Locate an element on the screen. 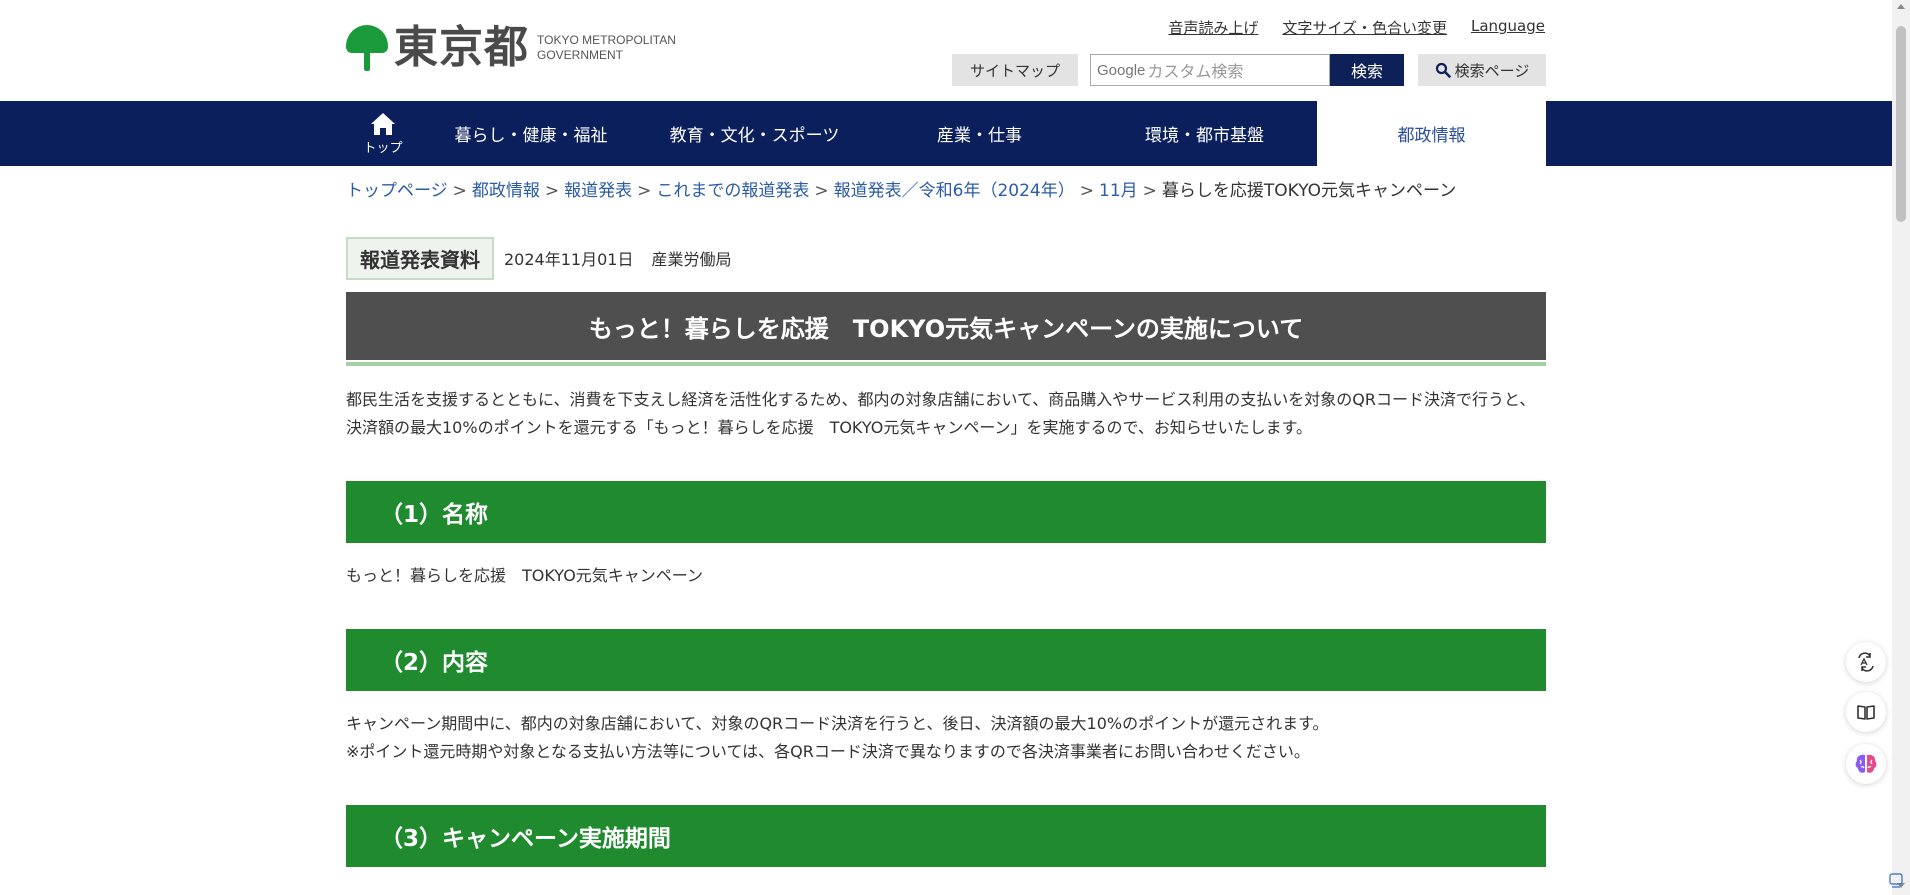 Image resolution: width=1910 pixels, height=895 pixels. nav-home-label: トップ is located at coordinates (383, 148).